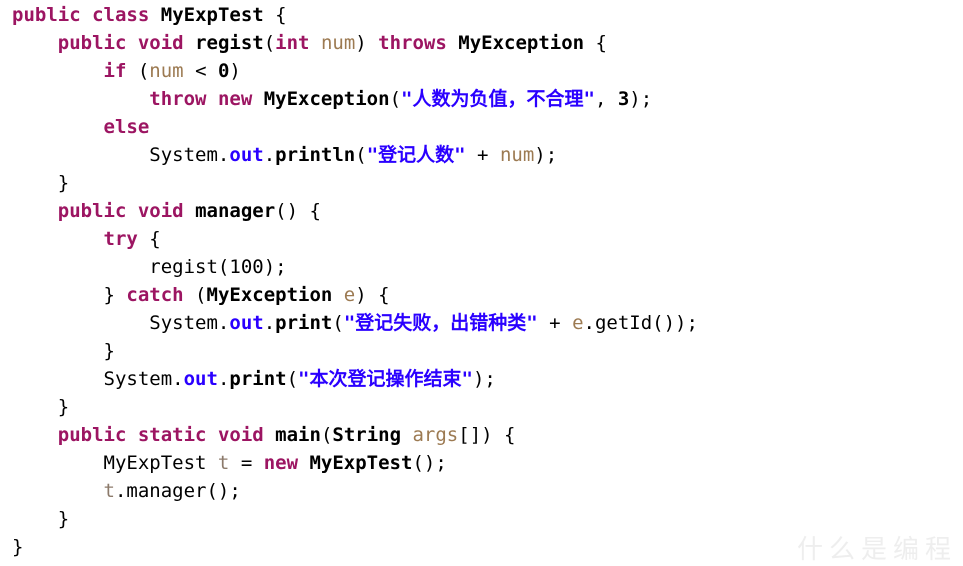 Image resolution: width=963 pixels, height=566 pixels. I want to click on code-token-keyword: try, so click(120, 239).